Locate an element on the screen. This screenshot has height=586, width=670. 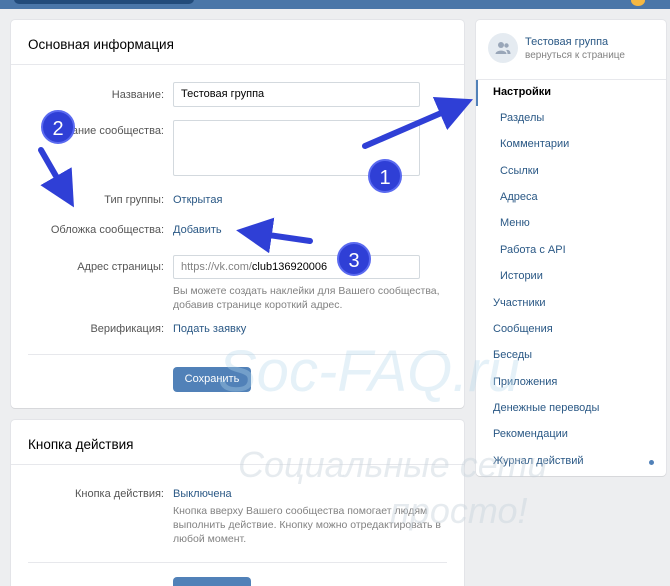
address-input: https://vk.com/club136920006 is located at coordinates (296, 267).